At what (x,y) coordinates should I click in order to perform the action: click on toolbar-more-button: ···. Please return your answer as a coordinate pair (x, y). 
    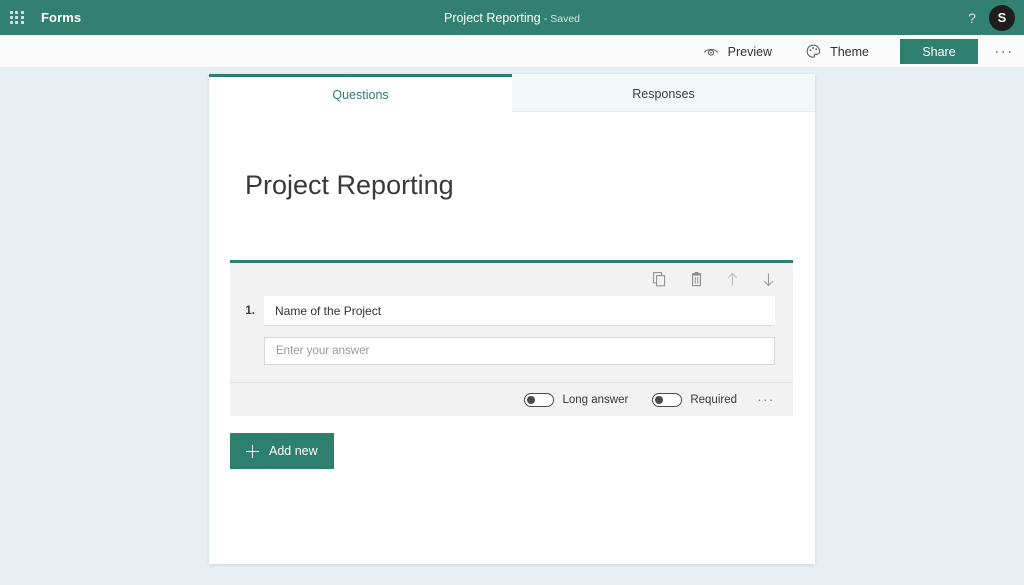
    Looking at the image, I should click on (1004, 51).